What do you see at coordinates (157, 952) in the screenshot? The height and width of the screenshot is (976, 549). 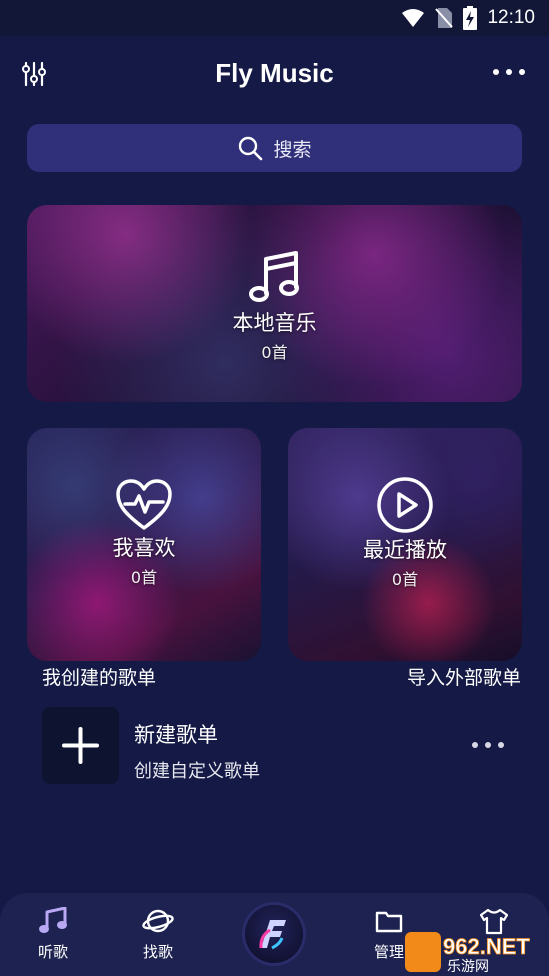 I see `nav-find-label: 找歌` at bounding box center [157, 952].